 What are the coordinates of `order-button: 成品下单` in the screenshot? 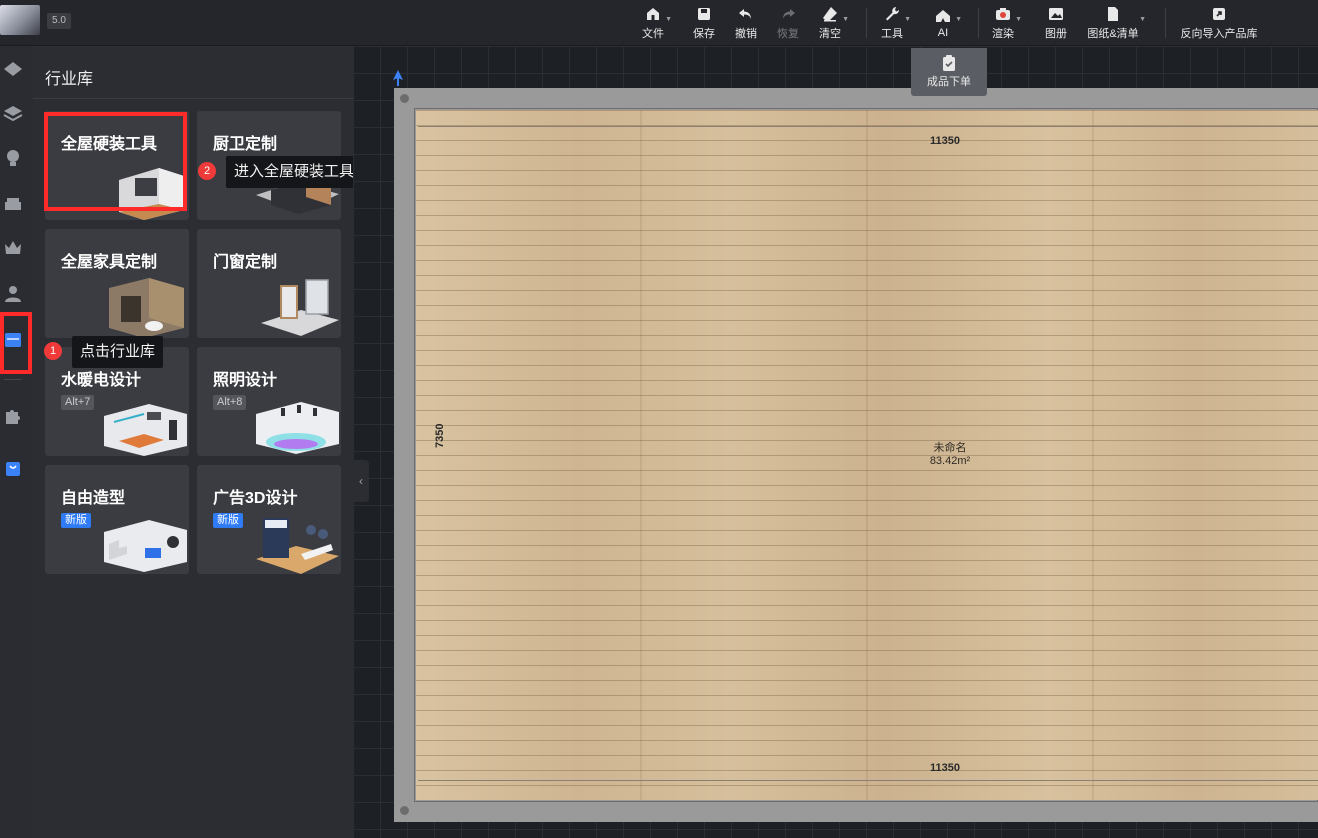 It's located at (949, 72).